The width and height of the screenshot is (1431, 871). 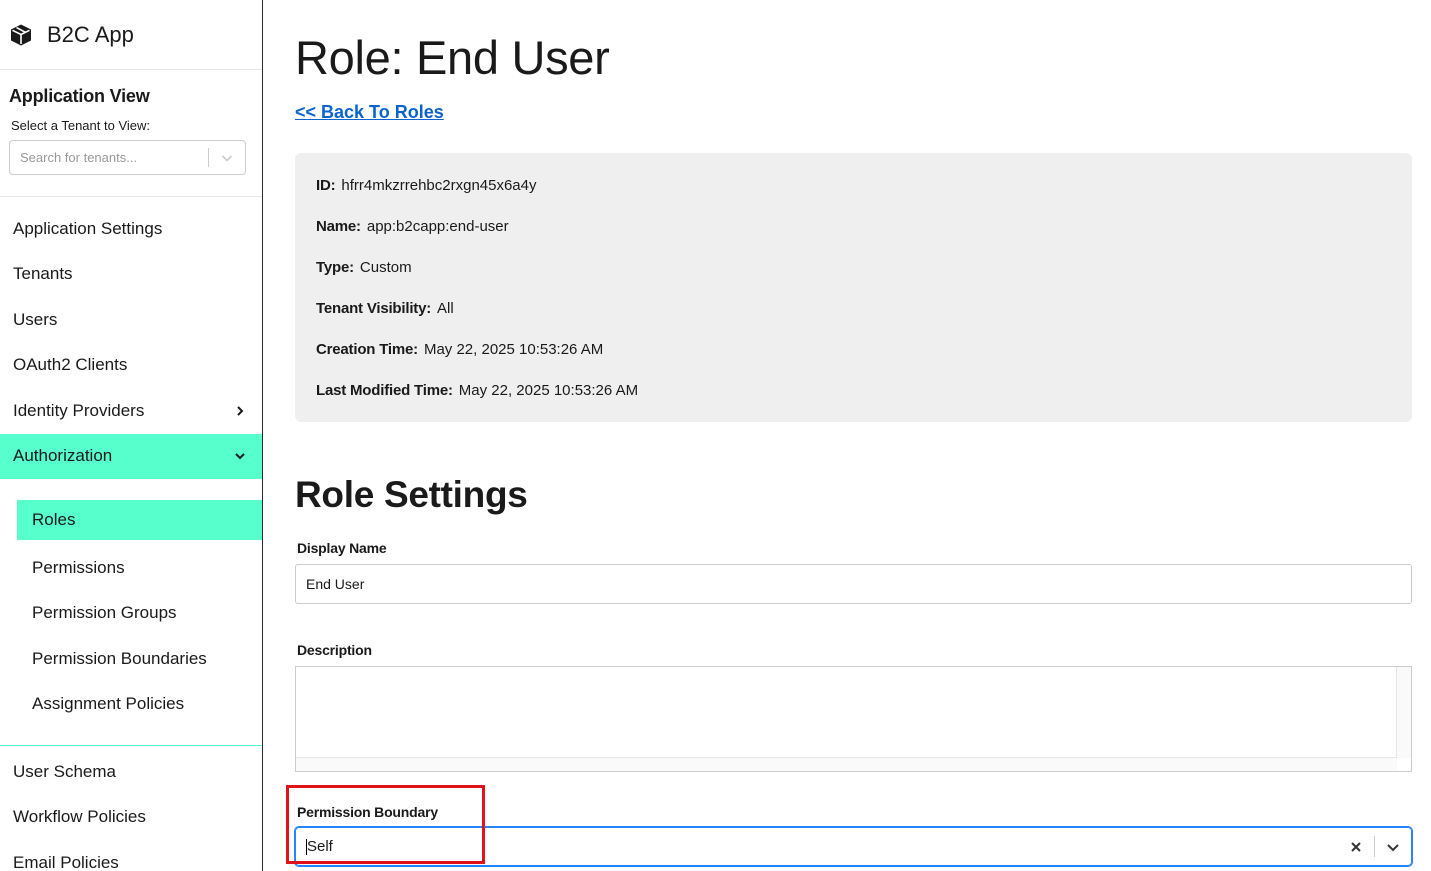 What do you see at coordinates (78, 567) in the screenshot?
I see `sidebar-subitem-label: Permissions` at bounding box center [78, 567].